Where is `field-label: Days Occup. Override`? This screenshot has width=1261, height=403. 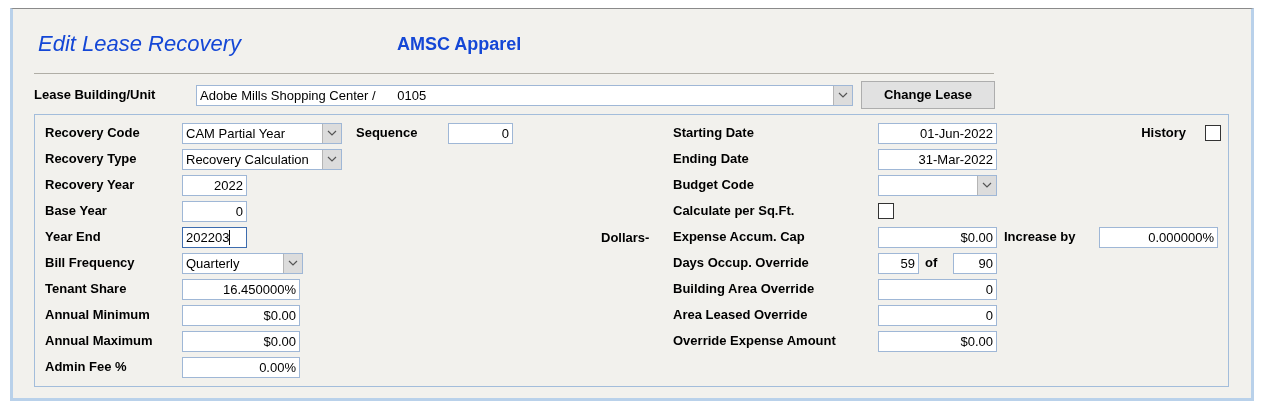
field-label: Days Occup. Override is located at coordinates (741, 263).